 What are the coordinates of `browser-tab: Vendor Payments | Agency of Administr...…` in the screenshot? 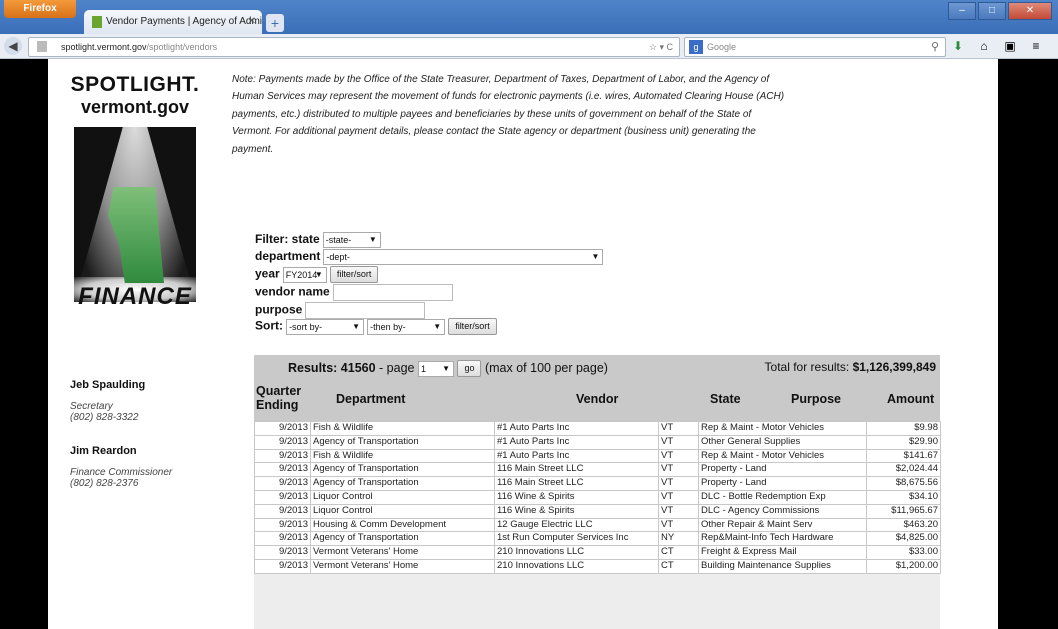 It's located at (173, 22).